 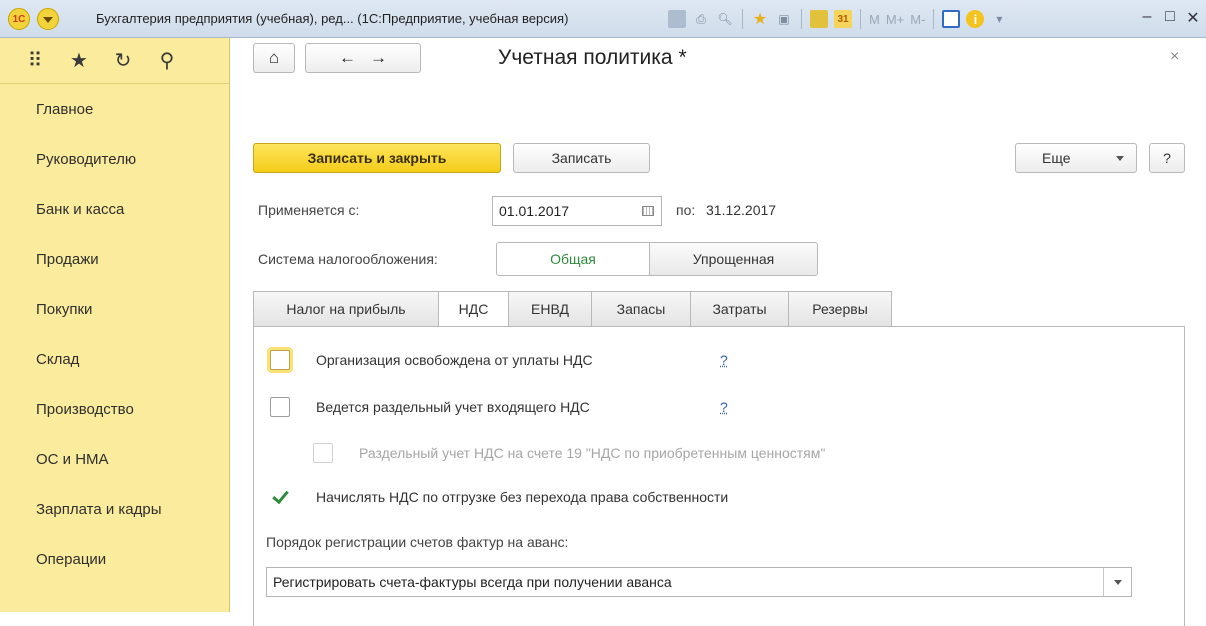 What do you see at coordinates (1167, 158) in the screenshot?
I see `help-button: ?` at bounding box center [1167, 158].